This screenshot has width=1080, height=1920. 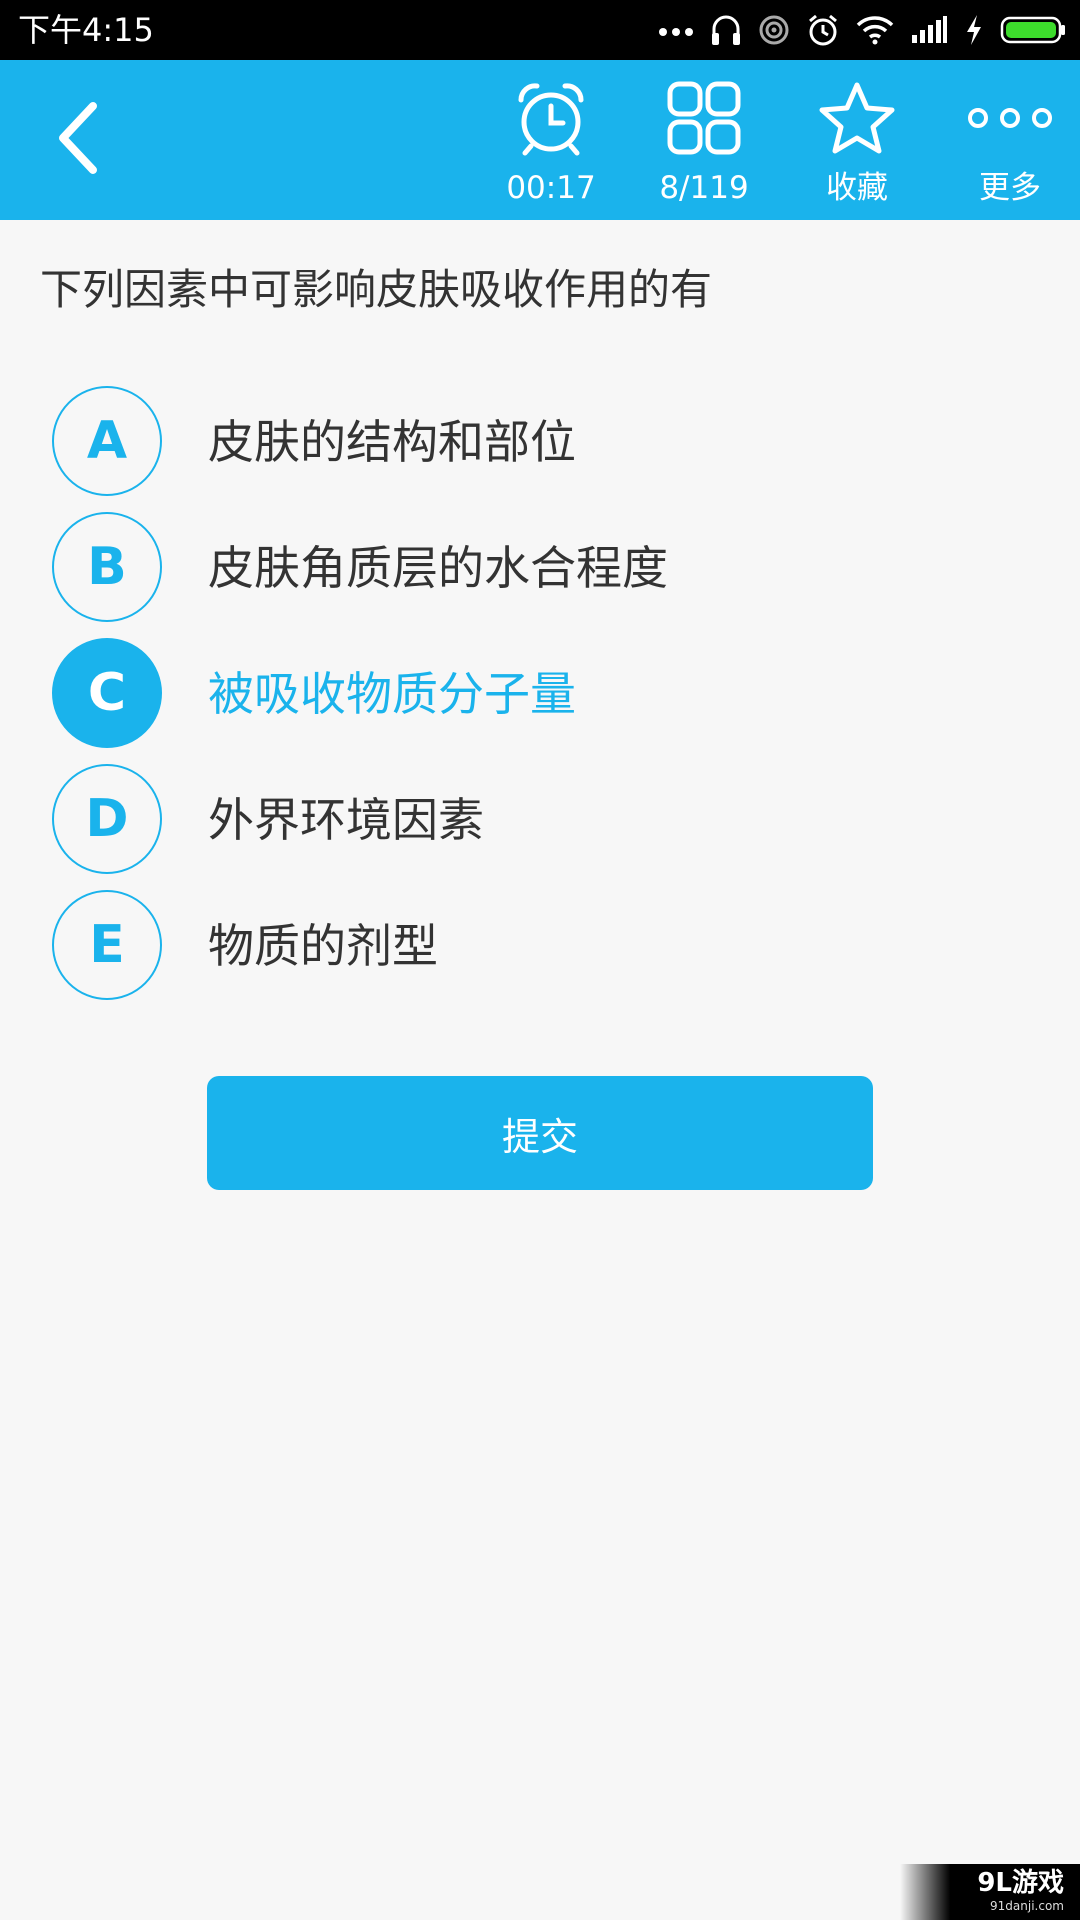 What do you see at coordinates (438, 568) in the screenshot?
I see `option-text: 皮肤角质层的水合程度` at bounding box center [438, 568].